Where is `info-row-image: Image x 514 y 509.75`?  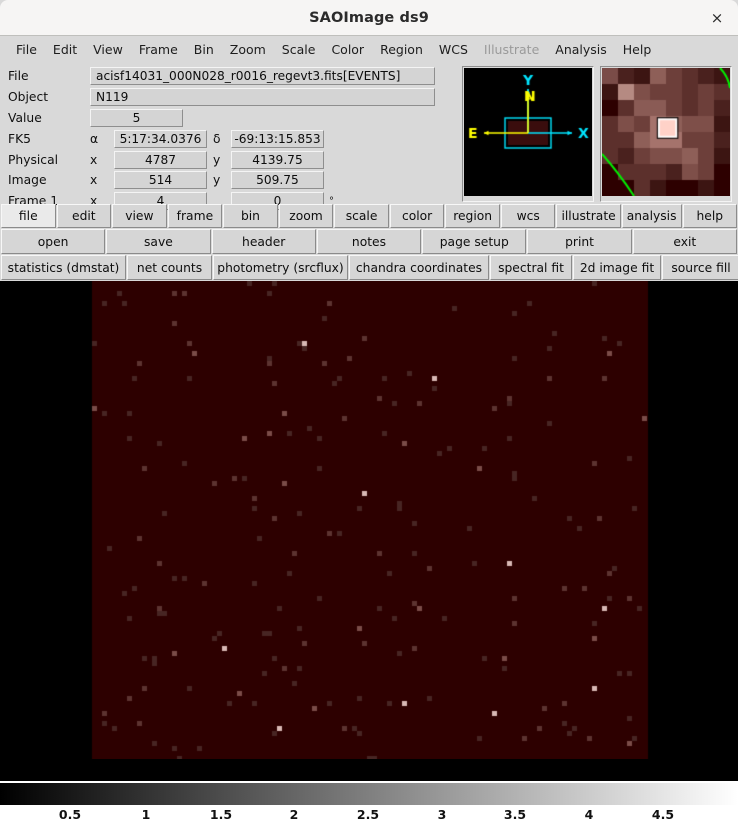 info-row-image: Image x 514 y 509.75 is located at coordinates (233, 180).